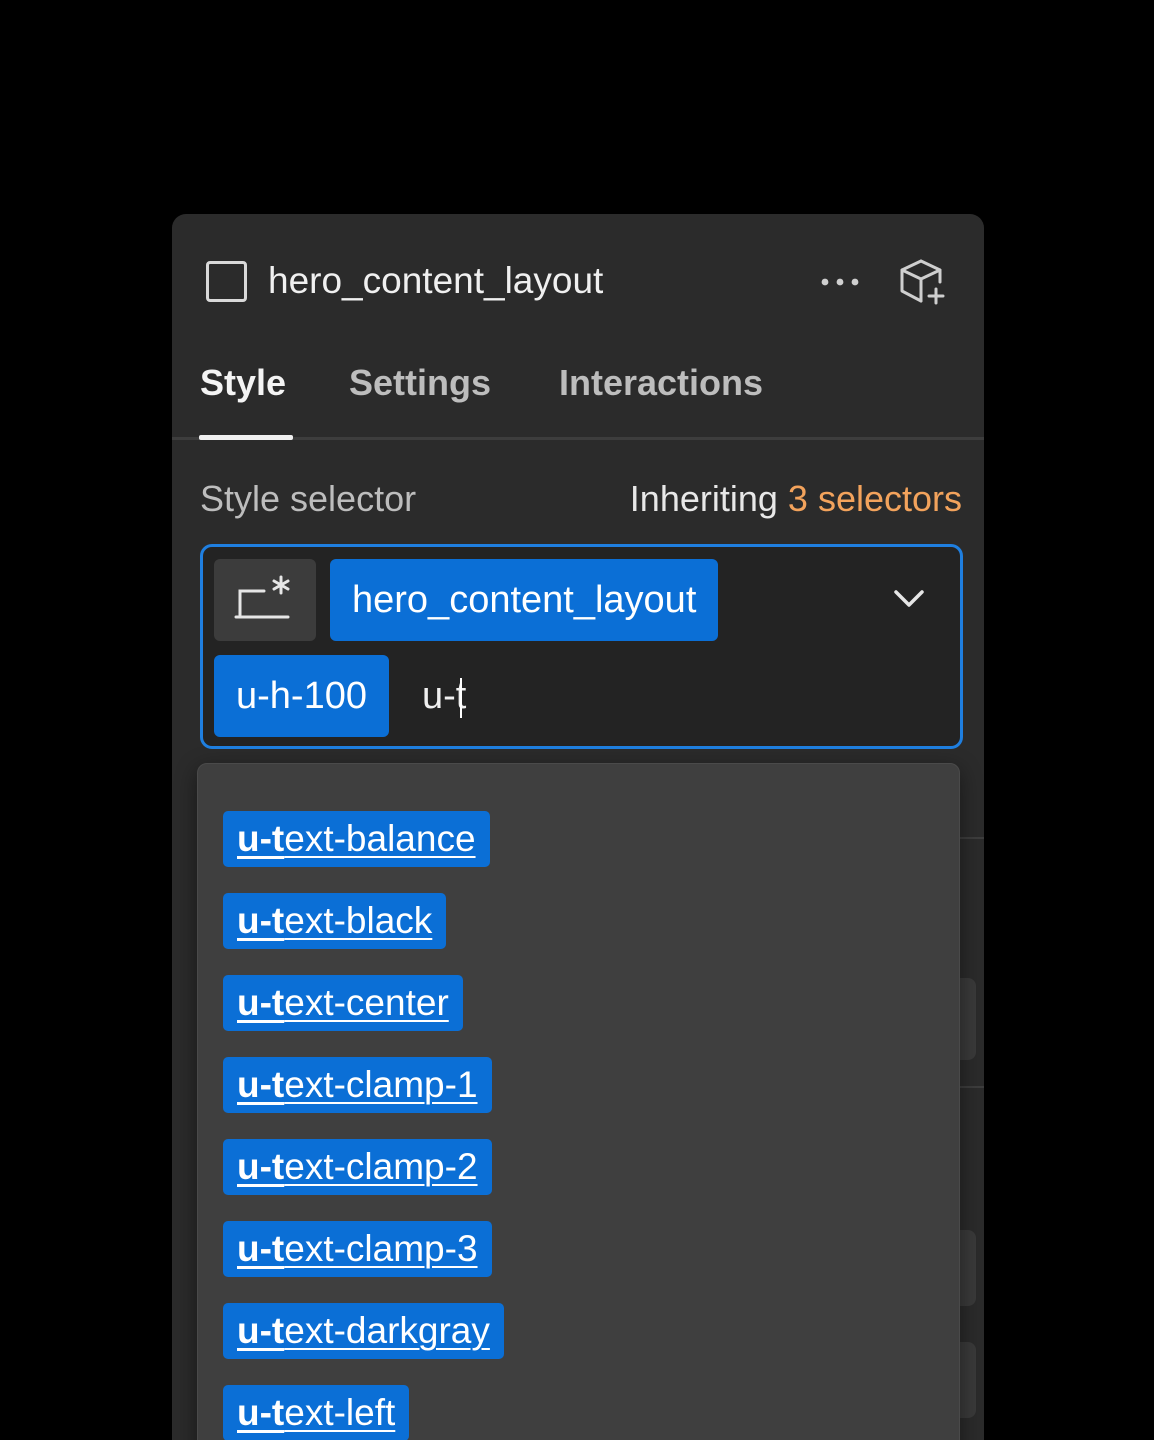 The height and width of the screenshot is (1440, 1154). What do you see at coordinates (661, 383) in the screenshot?
I see `tab-interactions: Interactions` at bounding box center [661, 383].